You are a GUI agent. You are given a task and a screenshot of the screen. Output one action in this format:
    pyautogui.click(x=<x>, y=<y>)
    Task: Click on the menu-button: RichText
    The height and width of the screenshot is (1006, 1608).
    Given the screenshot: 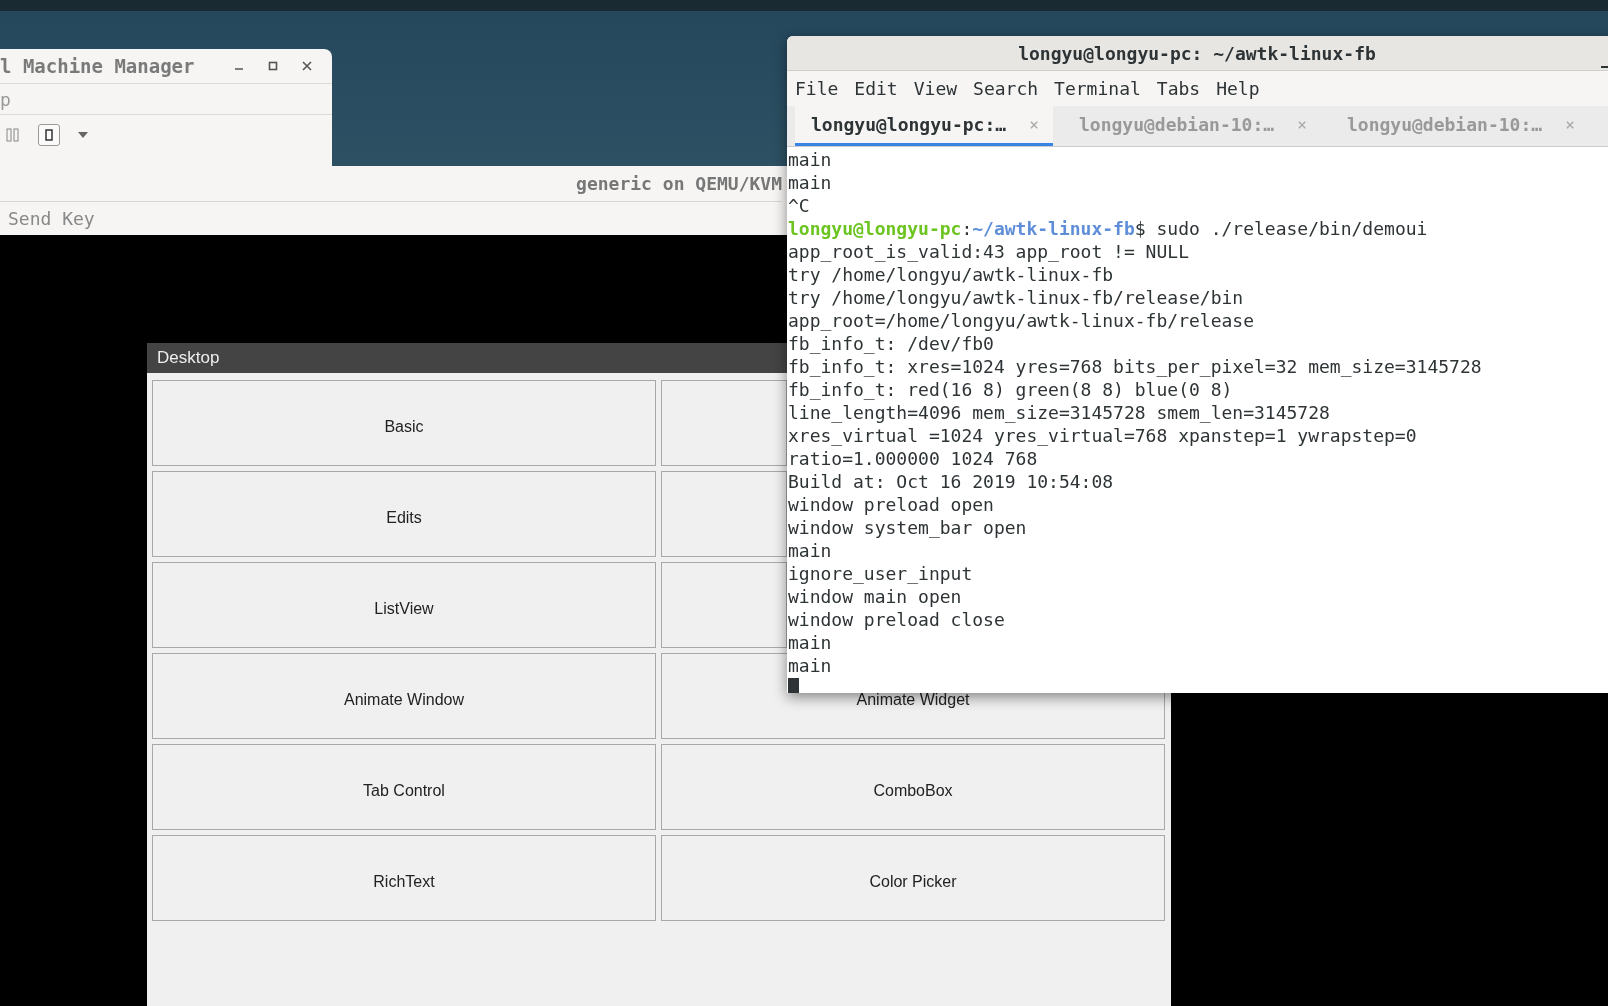 What is the action you would take?
    pyautogui.click(x=404, y=878)
    